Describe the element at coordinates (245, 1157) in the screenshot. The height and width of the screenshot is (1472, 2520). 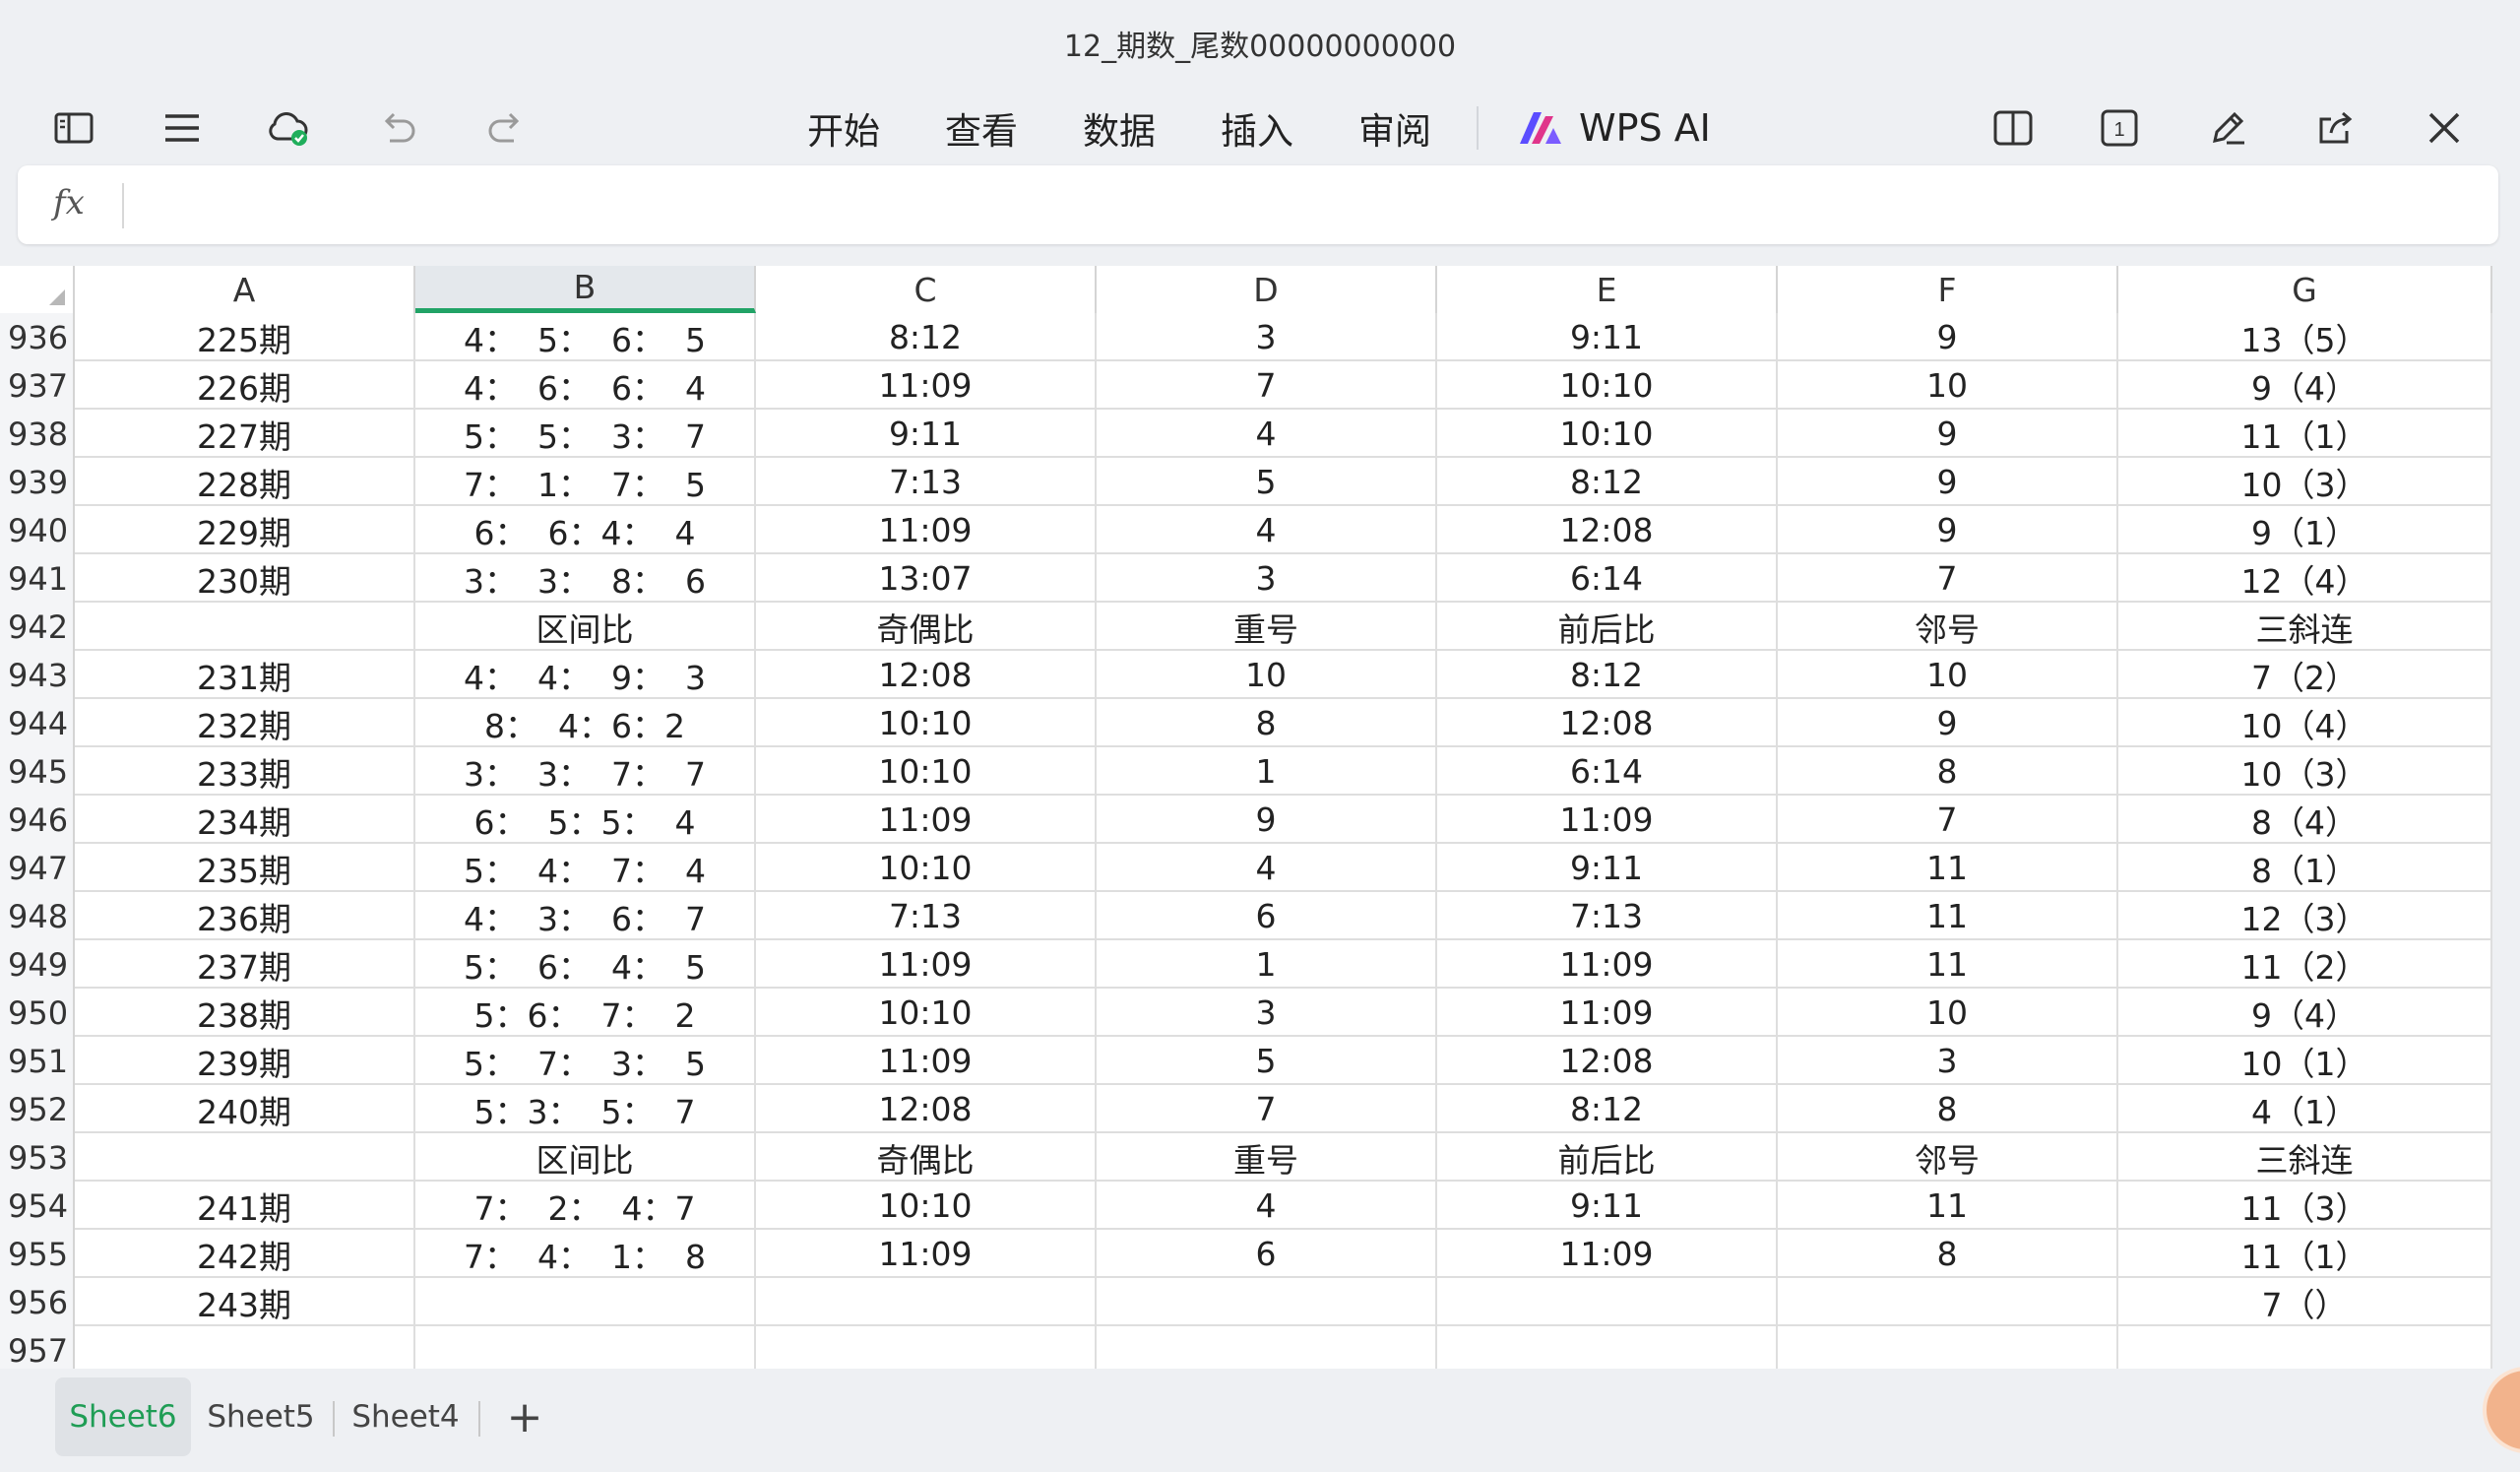
I see `cell-a` at that location.